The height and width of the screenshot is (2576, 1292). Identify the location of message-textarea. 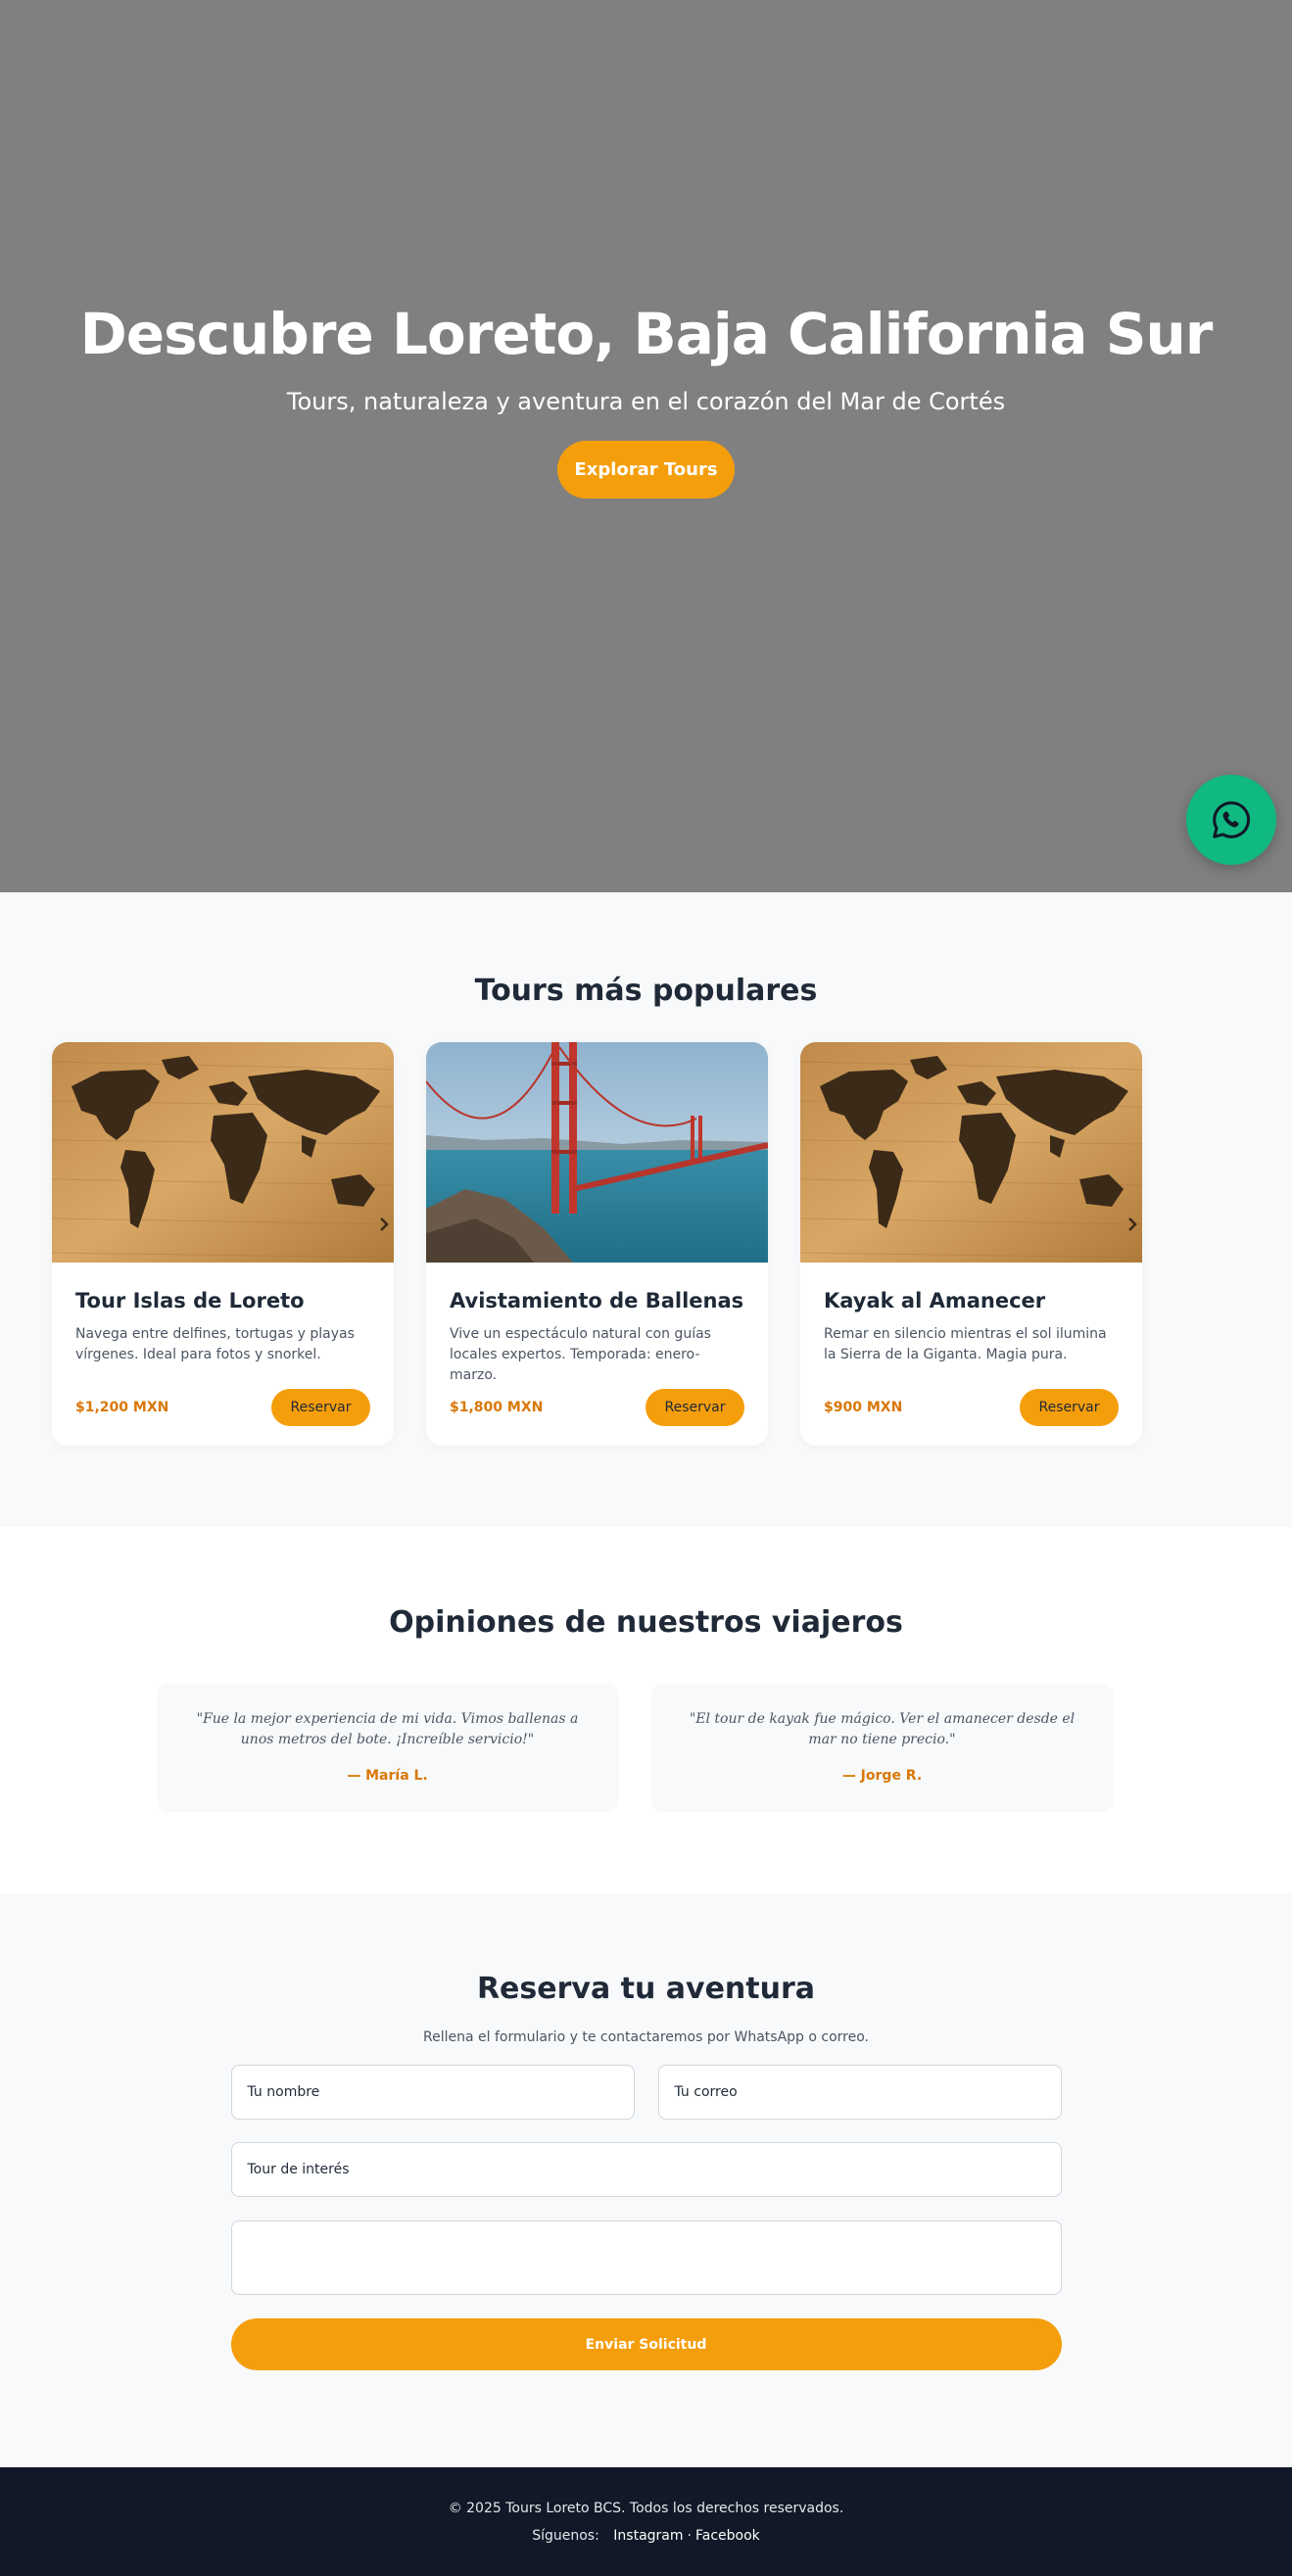
(646, 2257).